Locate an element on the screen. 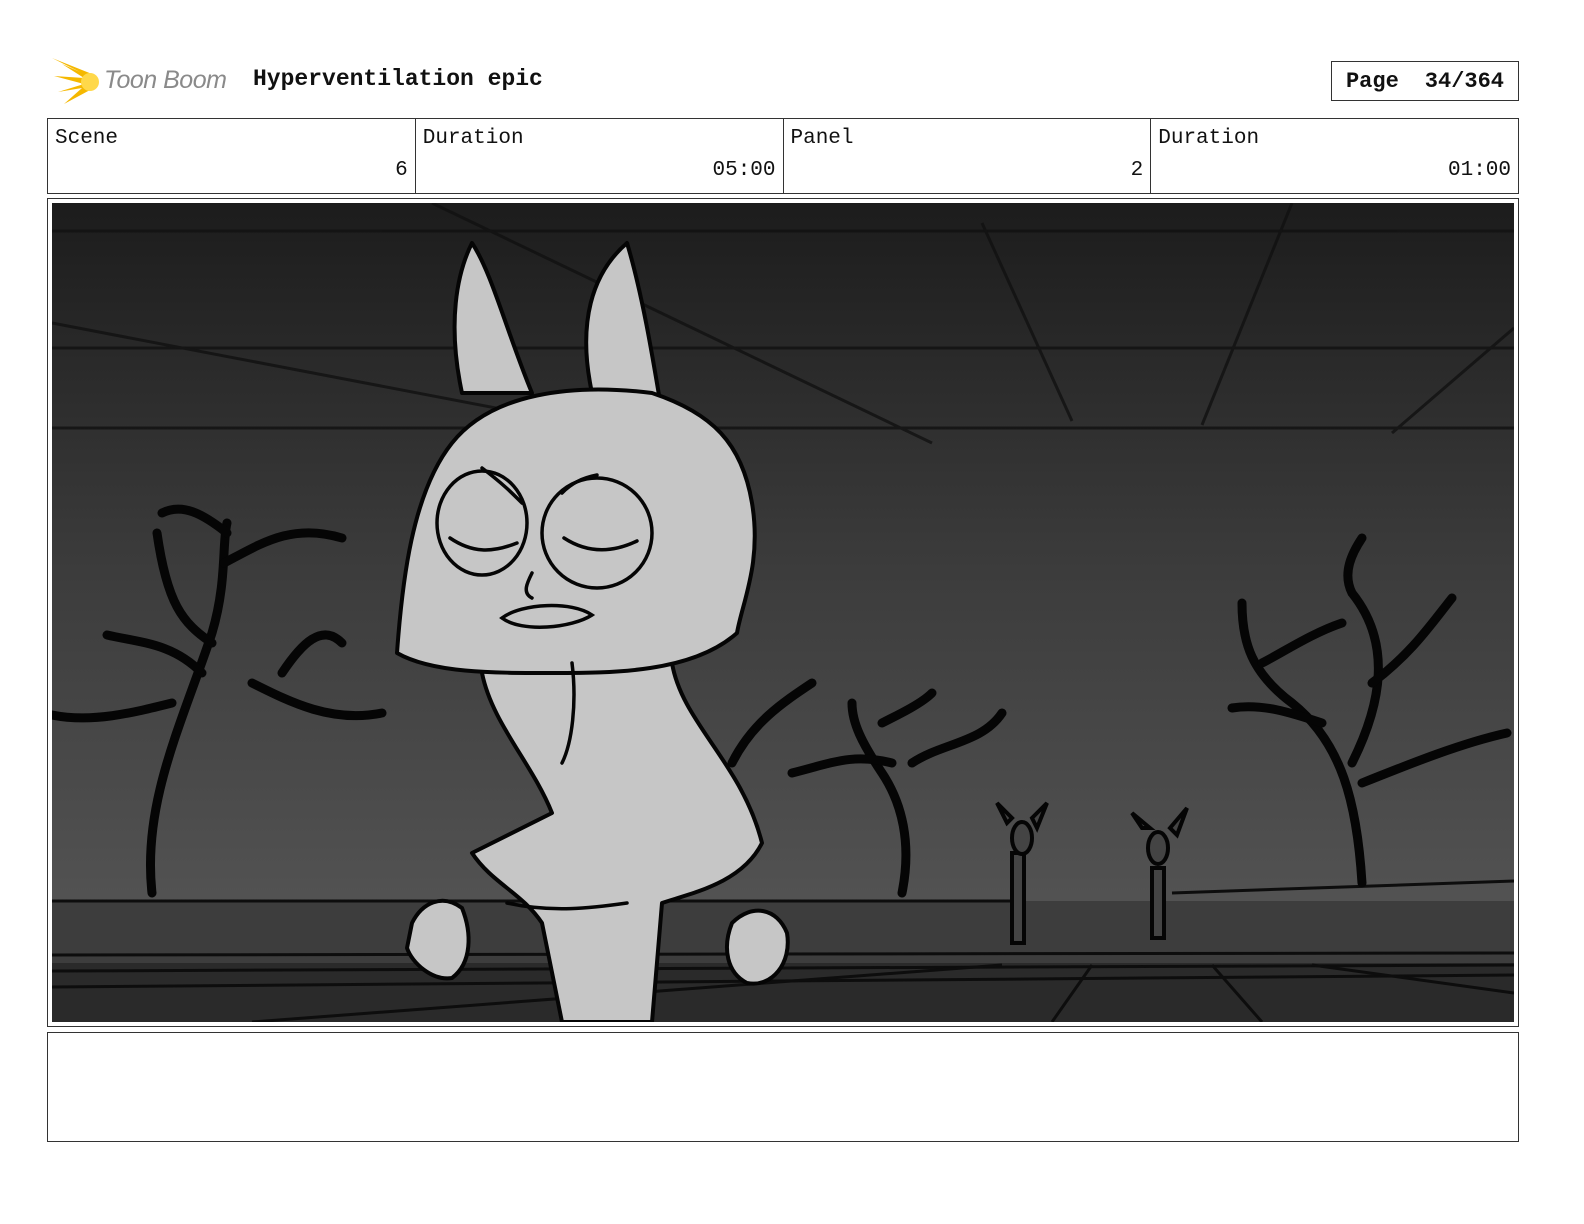 The width and height of the screenshot is (1584, 1224). panel-label: Panel is located at coordinates (822, 138).